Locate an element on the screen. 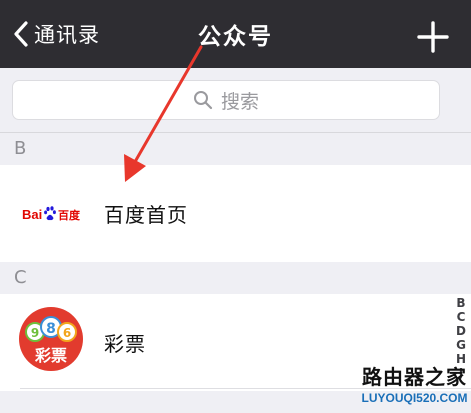  section-index-bar: B C D G H J is located at coordinates (461, 338).